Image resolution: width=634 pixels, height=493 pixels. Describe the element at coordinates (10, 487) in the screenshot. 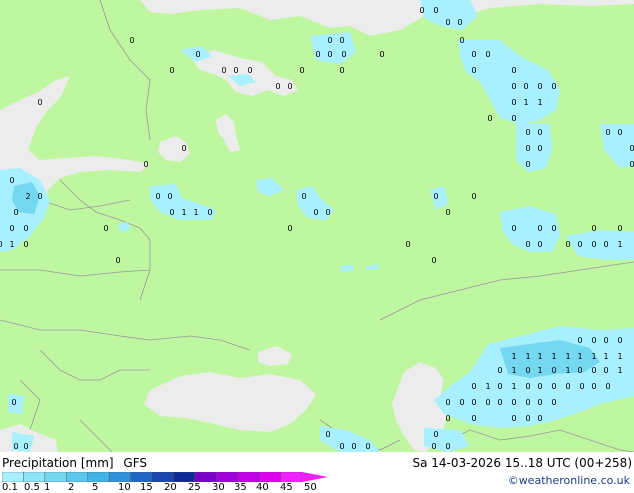

I see `color-scale-tick-label: 0.1` at that location.